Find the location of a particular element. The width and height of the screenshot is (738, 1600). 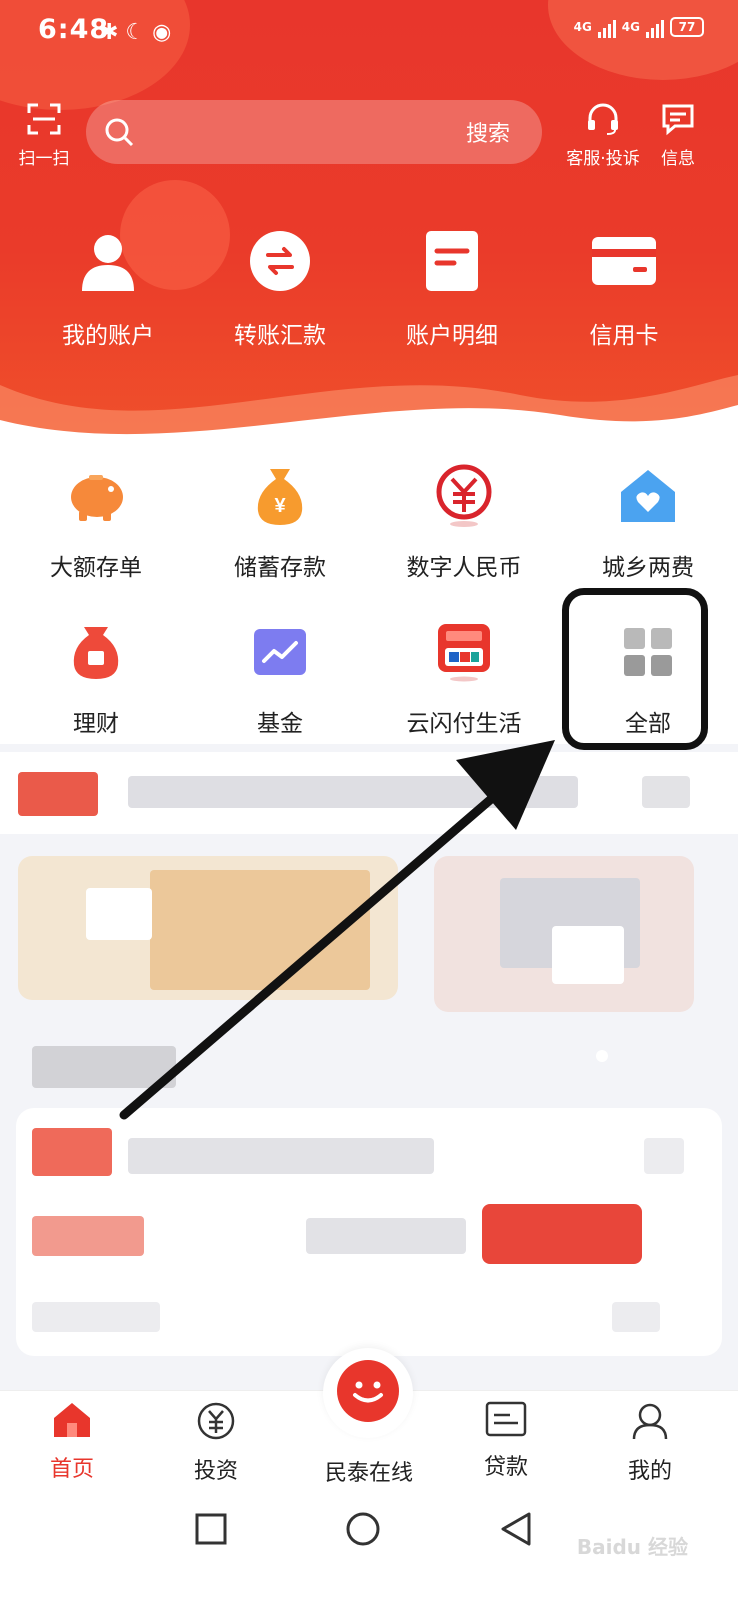

home-circle-icon is located at coordinates (363, 1529).